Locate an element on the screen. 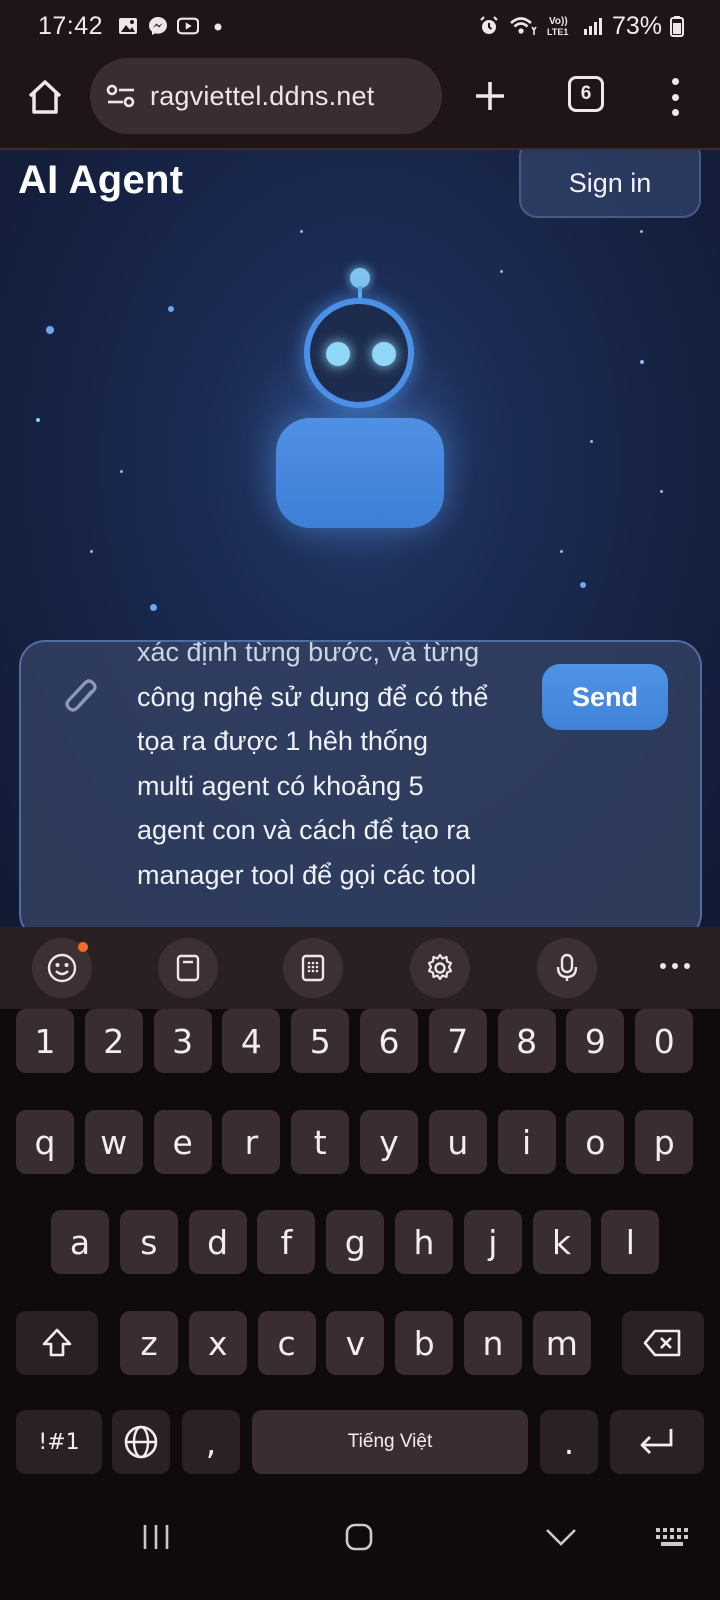  key-u: u is located at coordinates (457, 1142).